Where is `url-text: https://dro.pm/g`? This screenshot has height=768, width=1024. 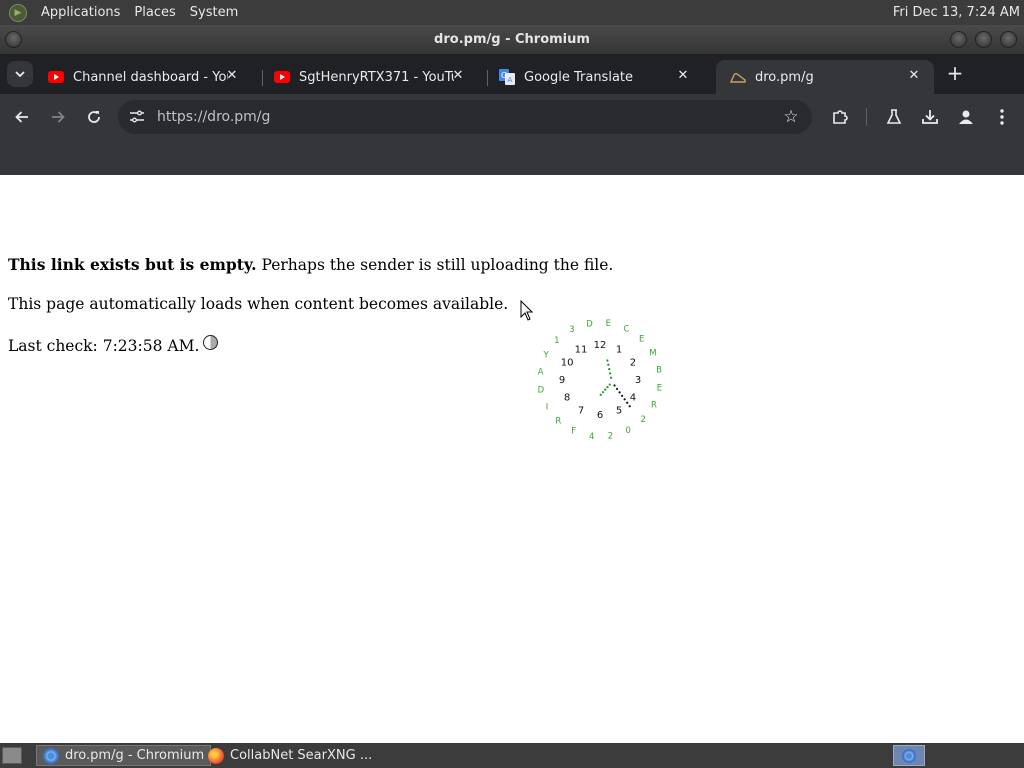
url-text: https://dro.pm/g is located at coordinates (213, 117).